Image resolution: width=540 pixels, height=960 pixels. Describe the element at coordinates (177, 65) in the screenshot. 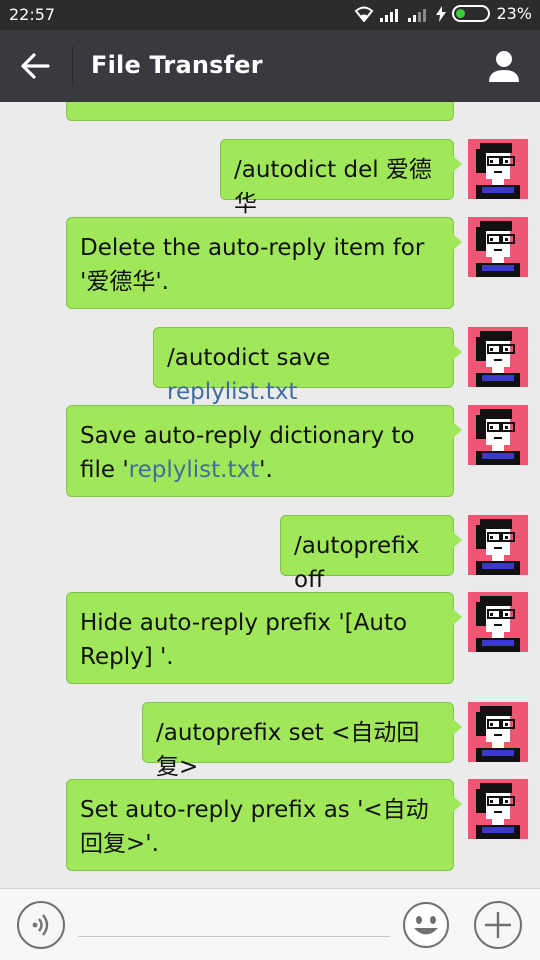

I see `chat-title: File Transfer` at that location.